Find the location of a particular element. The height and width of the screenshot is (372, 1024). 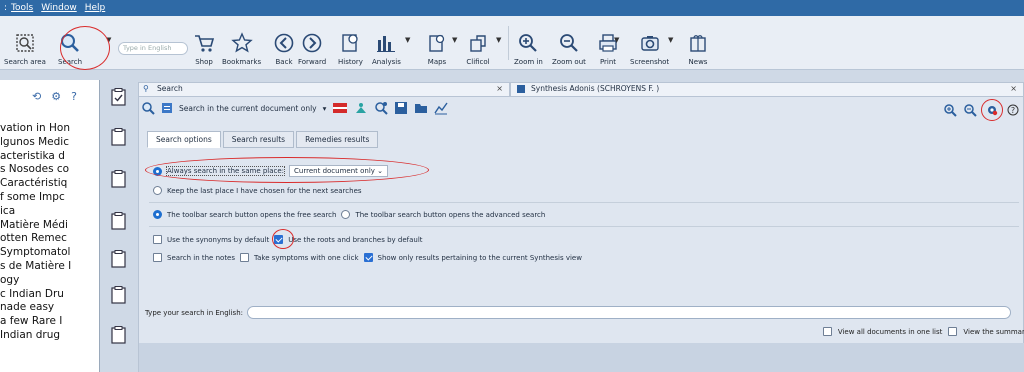

link-icon: ⟲ is located at coordinates (36, 96).